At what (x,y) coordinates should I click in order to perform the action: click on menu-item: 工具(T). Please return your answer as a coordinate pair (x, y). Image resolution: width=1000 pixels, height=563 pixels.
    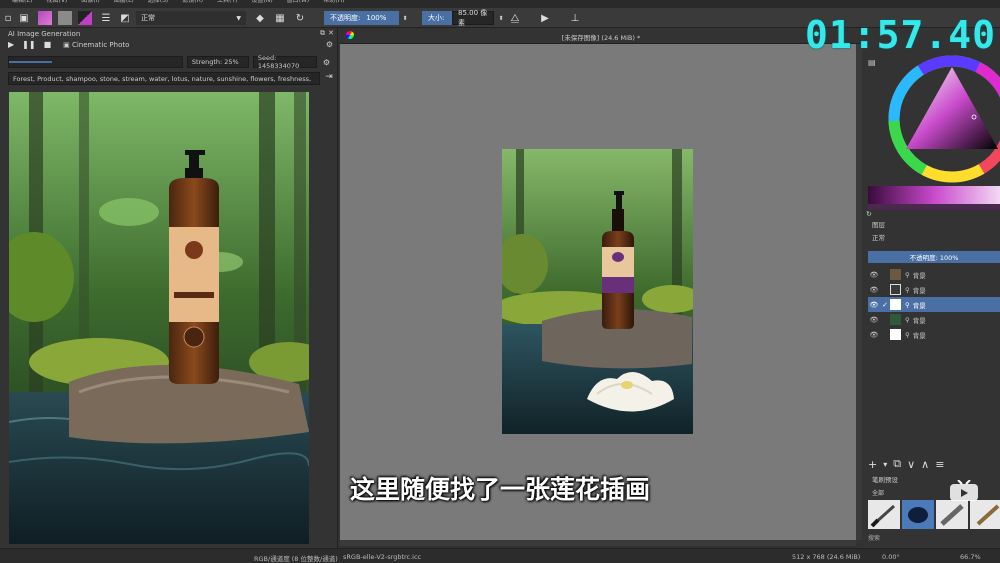
    Looking at the image, I should click on (227, 4).